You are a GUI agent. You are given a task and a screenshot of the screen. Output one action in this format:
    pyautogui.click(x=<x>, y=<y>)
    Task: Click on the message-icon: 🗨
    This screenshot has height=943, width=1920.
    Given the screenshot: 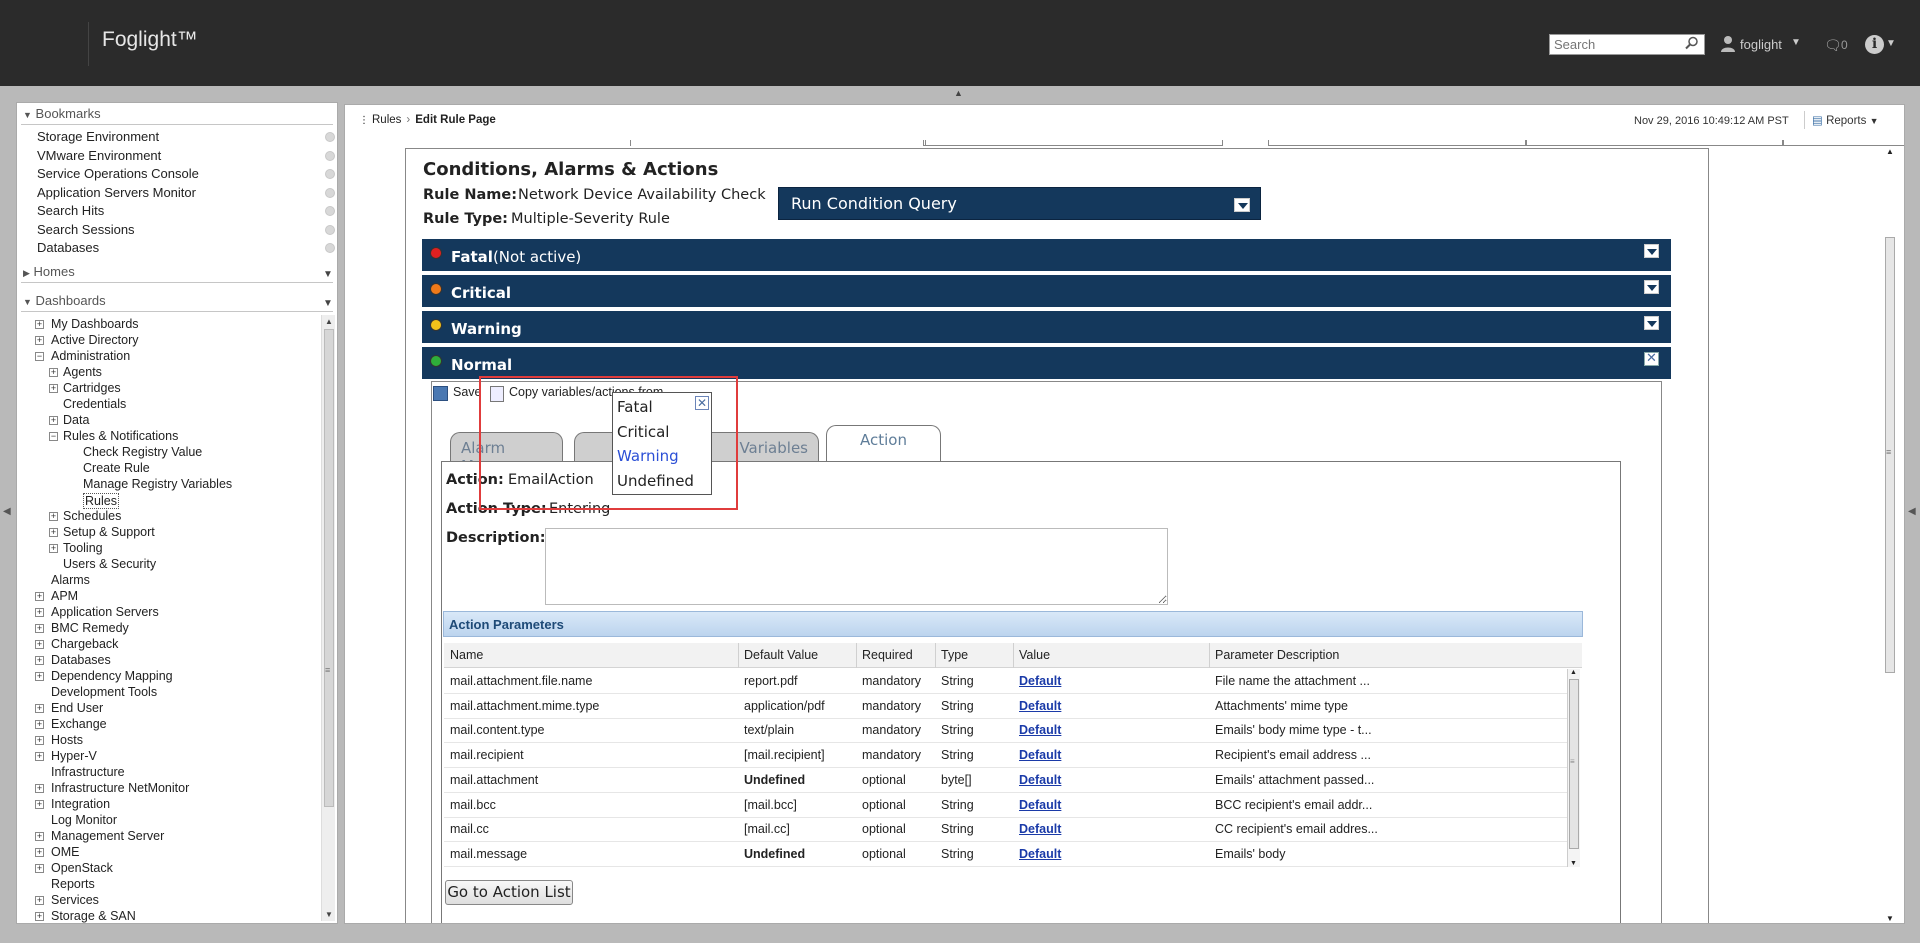 What is the action you would take?
    pyautogui.click(x=1833, y=45)
    